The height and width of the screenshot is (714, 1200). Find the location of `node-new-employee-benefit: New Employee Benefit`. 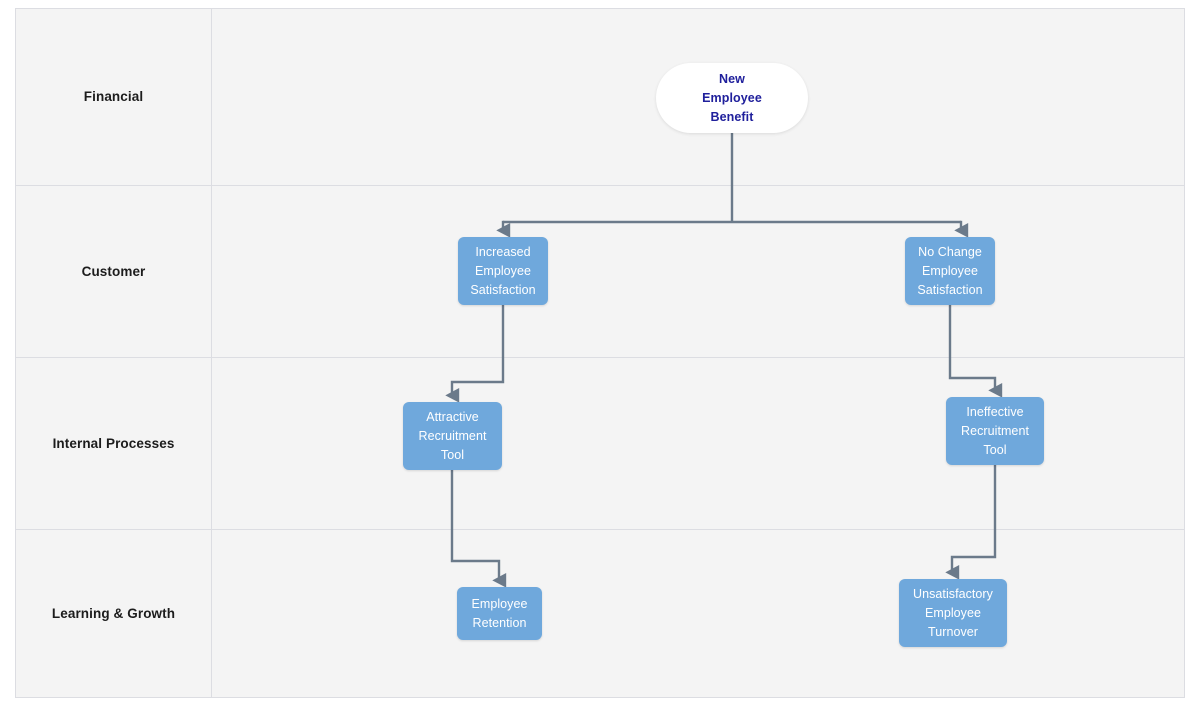

node-new-employee-benefit: New Employee Benefit is located at coordinates (732, 98).